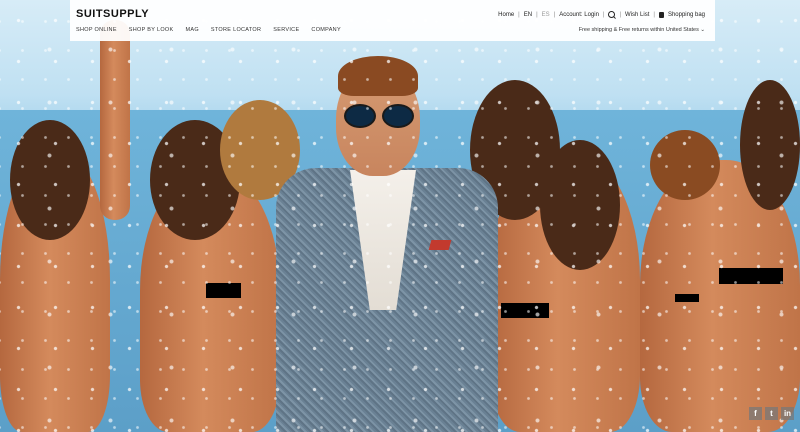  What do you see at coordinates (96, 30) in the screenshot?
I see `nav-shop-online: SHOP ONLINE` at bounding box center [96, 30].